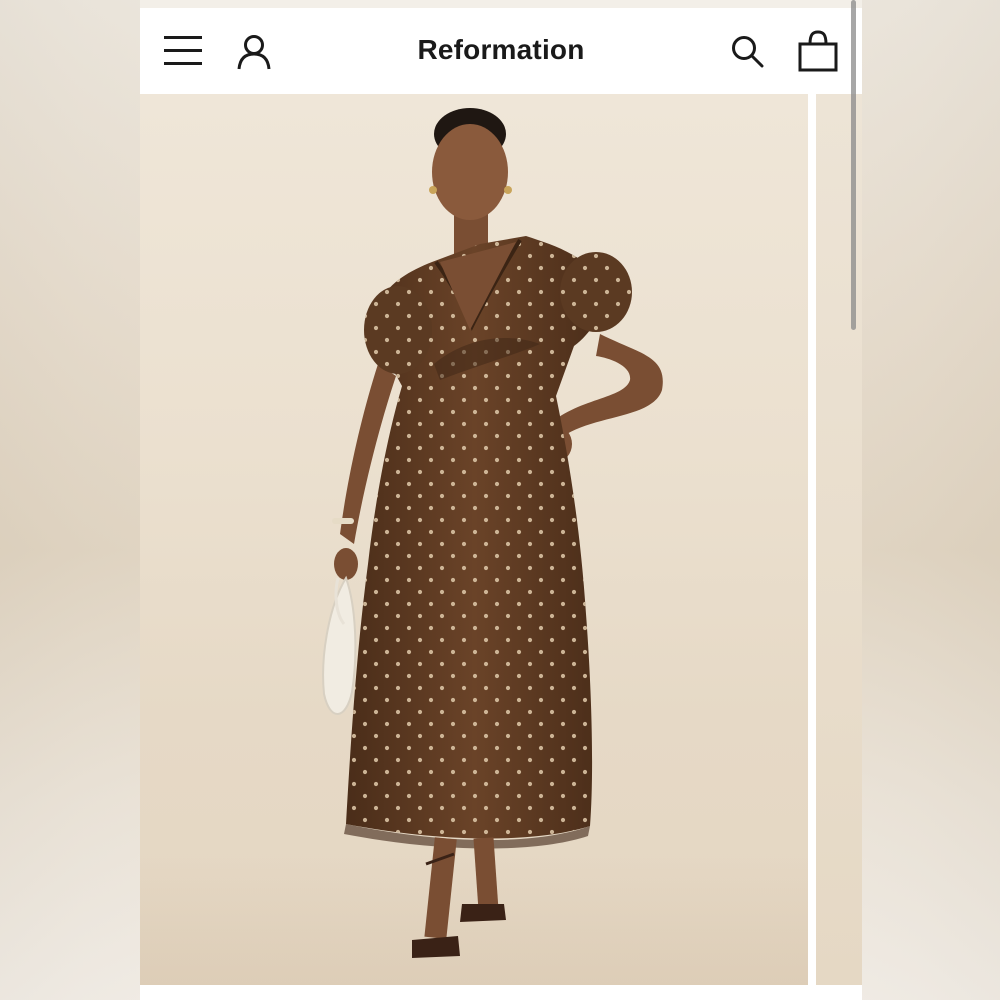  Describe the element at coordinates (818, 51) in the screenshot. I see `shopping-bag-icon` at that location.